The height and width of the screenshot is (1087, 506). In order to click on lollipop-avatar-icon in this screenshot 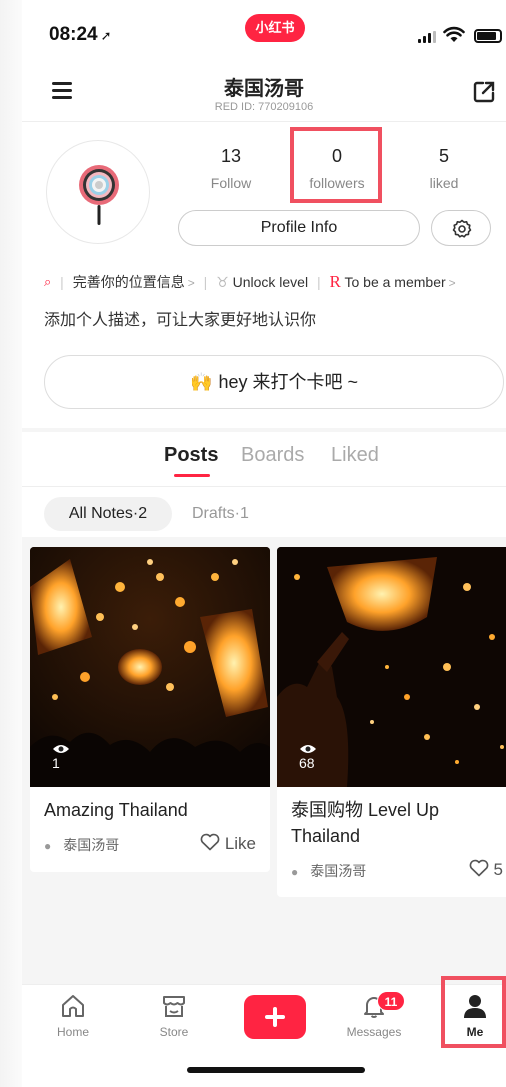, I will do `click(99, 195)`.